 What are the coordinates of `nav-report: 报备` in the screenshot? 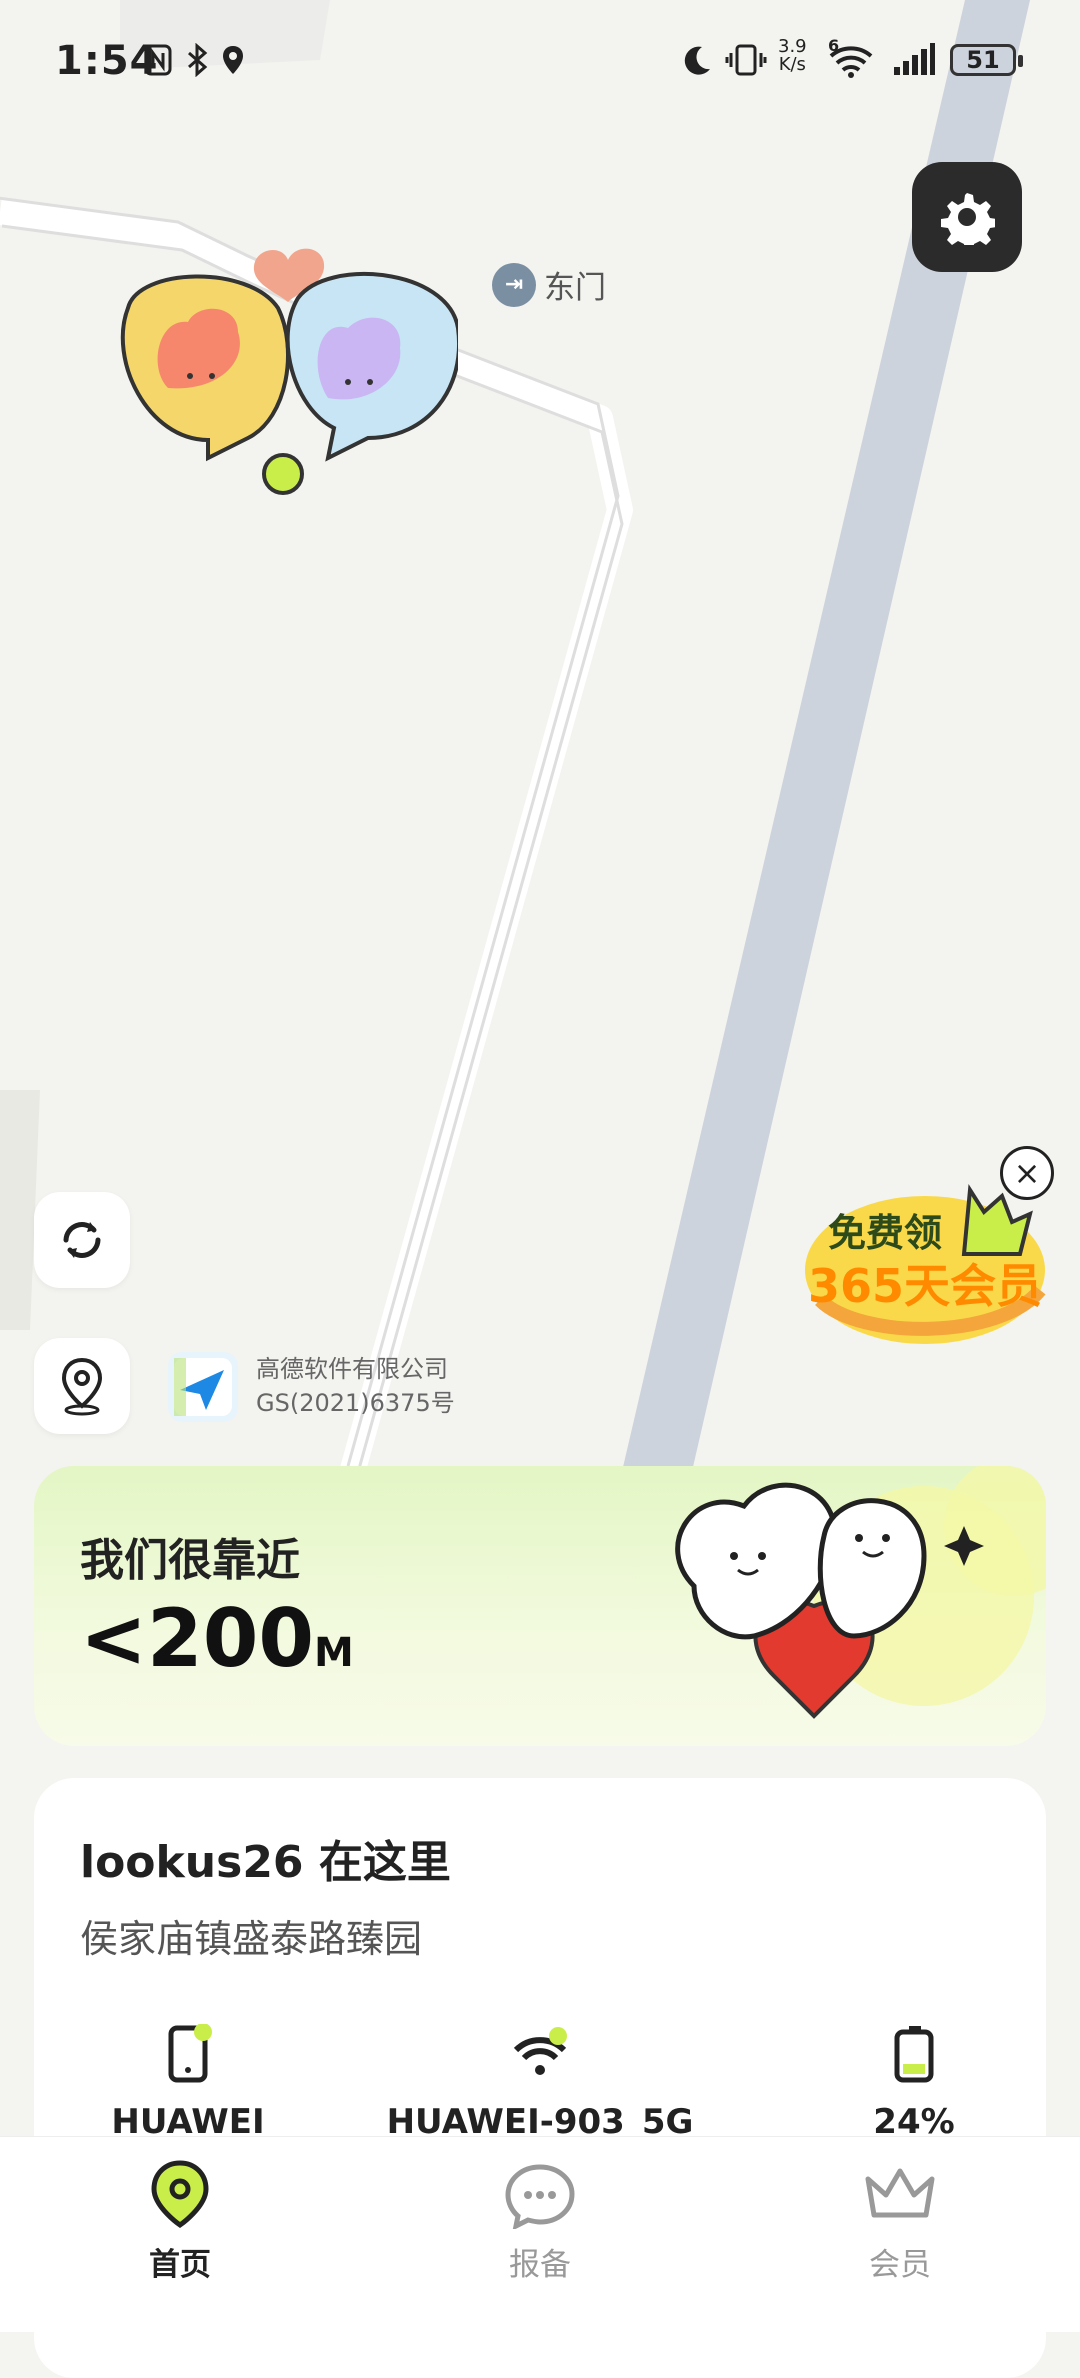 It's located at (540, 2219).